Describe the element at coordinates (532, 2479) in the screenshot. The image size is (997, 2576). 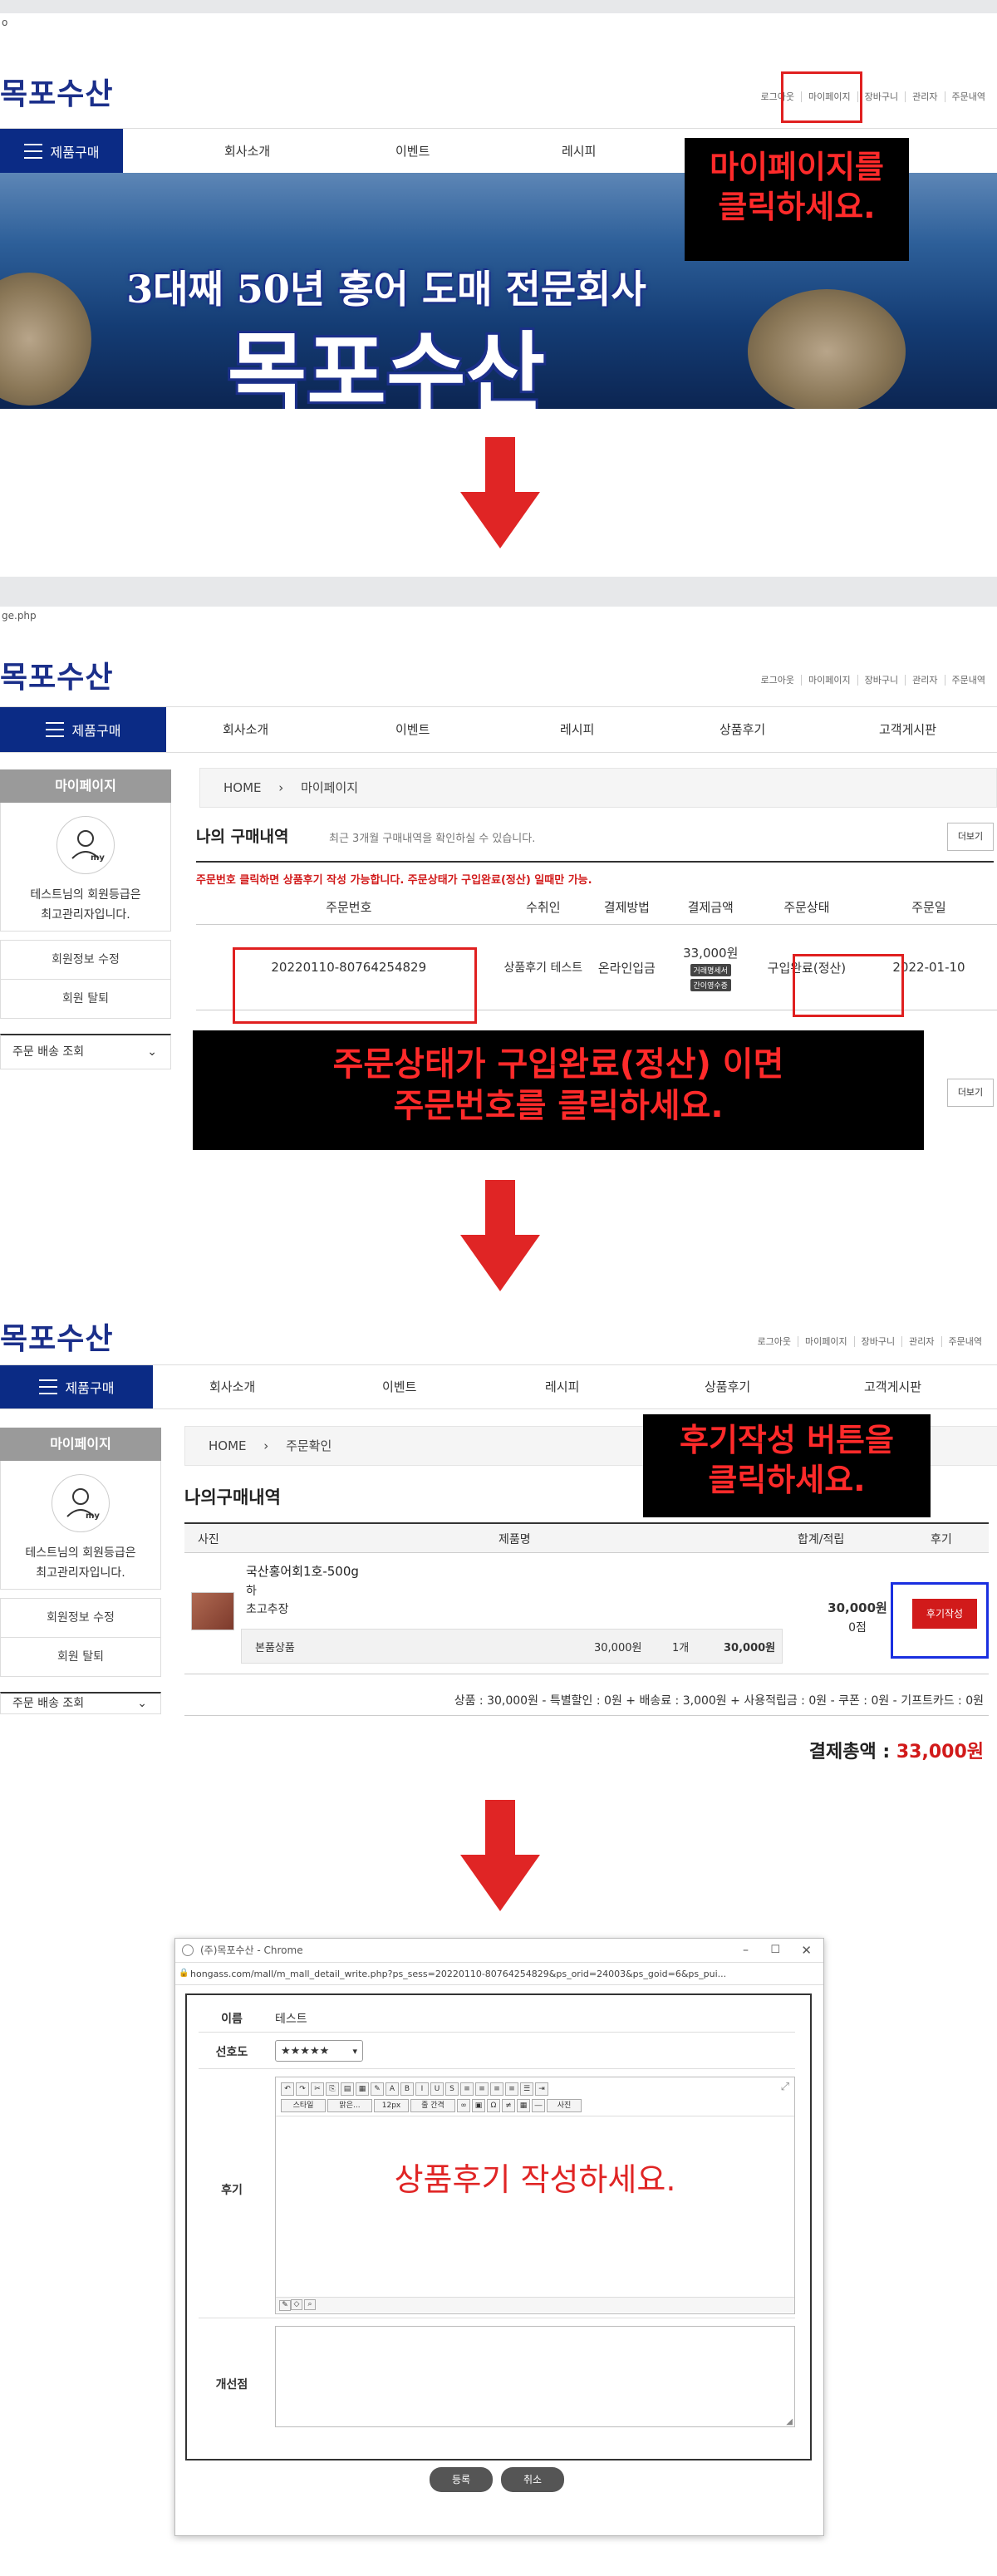
I see `cancel-button: 취소` at that location.